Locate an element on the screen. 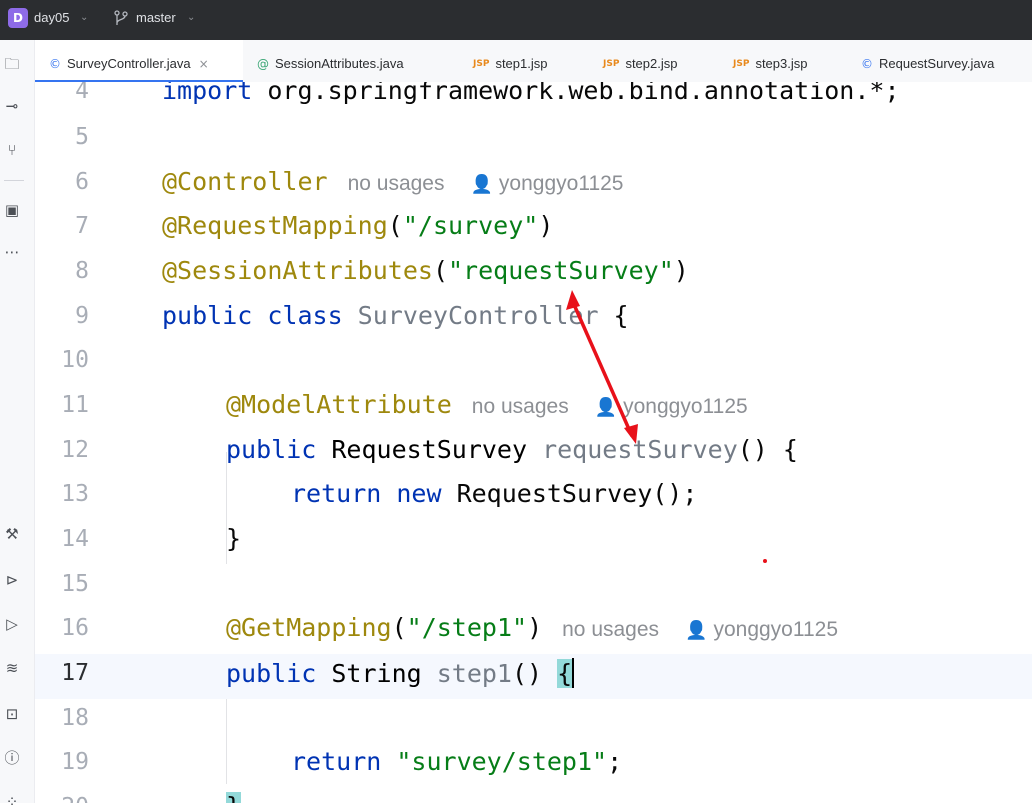  line-number: 6 is located at coordinates (82, 182).